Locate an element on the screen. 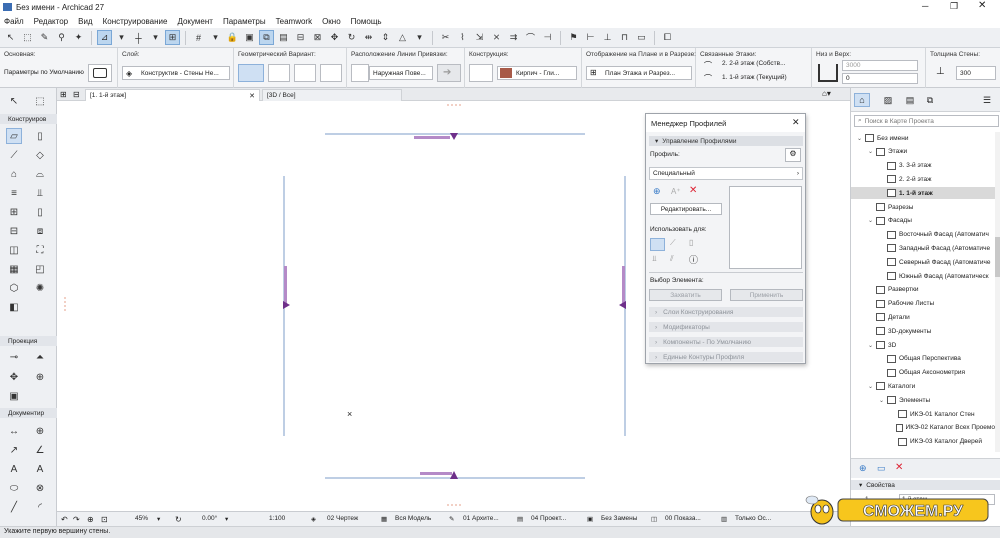 The width and height of the screenshot is (1000, 538). drawing-combo: 02 Чертеж is located at coordinates (342, 518).